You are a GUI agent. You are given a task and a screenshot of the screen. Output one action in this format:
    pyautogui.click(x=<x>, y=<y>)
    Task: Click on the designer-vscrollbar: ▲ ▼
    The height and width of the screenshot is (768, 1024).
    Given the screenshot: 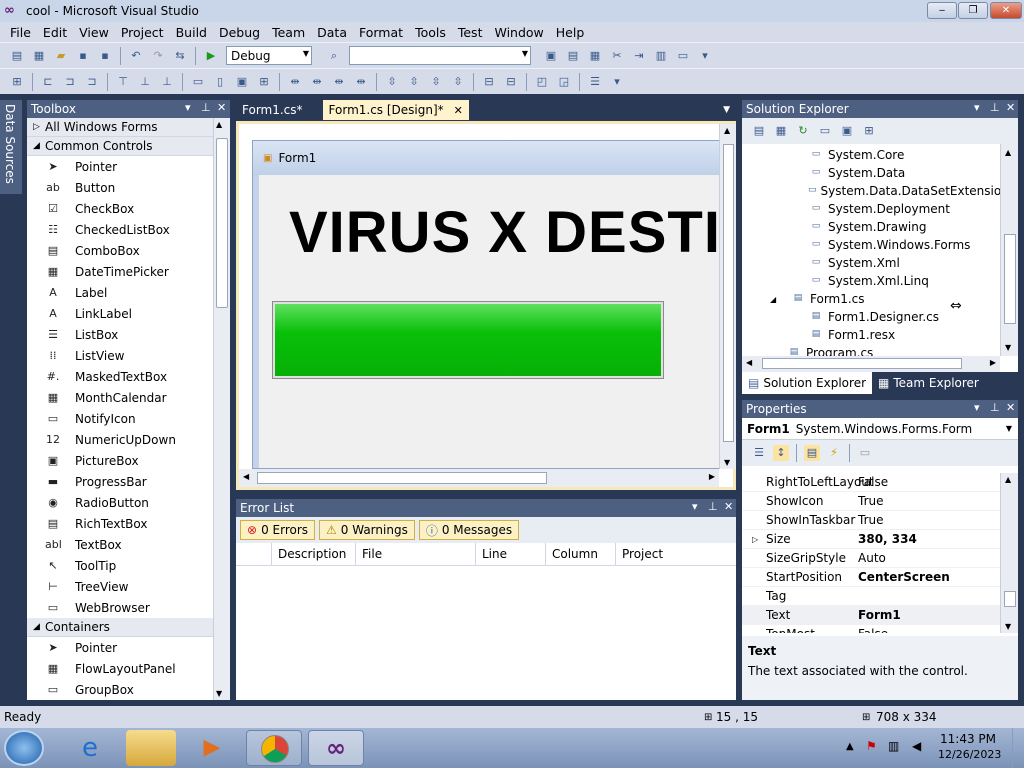 What is the action you would take?
    pyautogui.click(x=727, y=296)
    